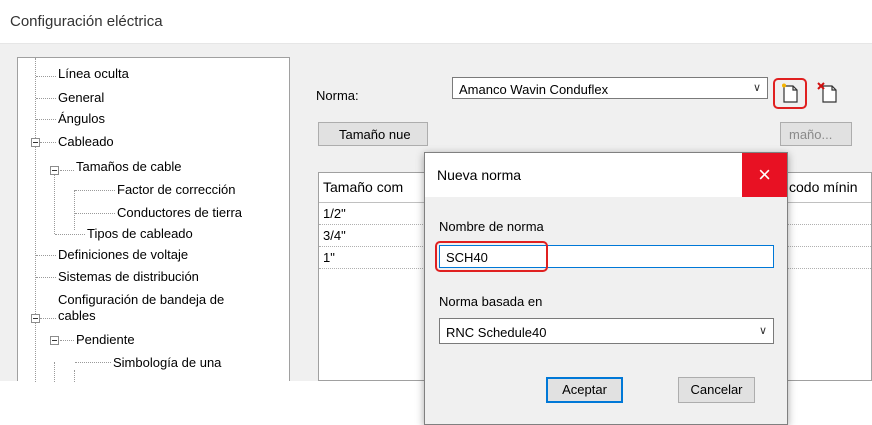 The width and height of the screenshot is (872, 425). Describe the element at coordinates (334, 213) in the screenshot. I see `table-cell-size: 1/2"` at that location.